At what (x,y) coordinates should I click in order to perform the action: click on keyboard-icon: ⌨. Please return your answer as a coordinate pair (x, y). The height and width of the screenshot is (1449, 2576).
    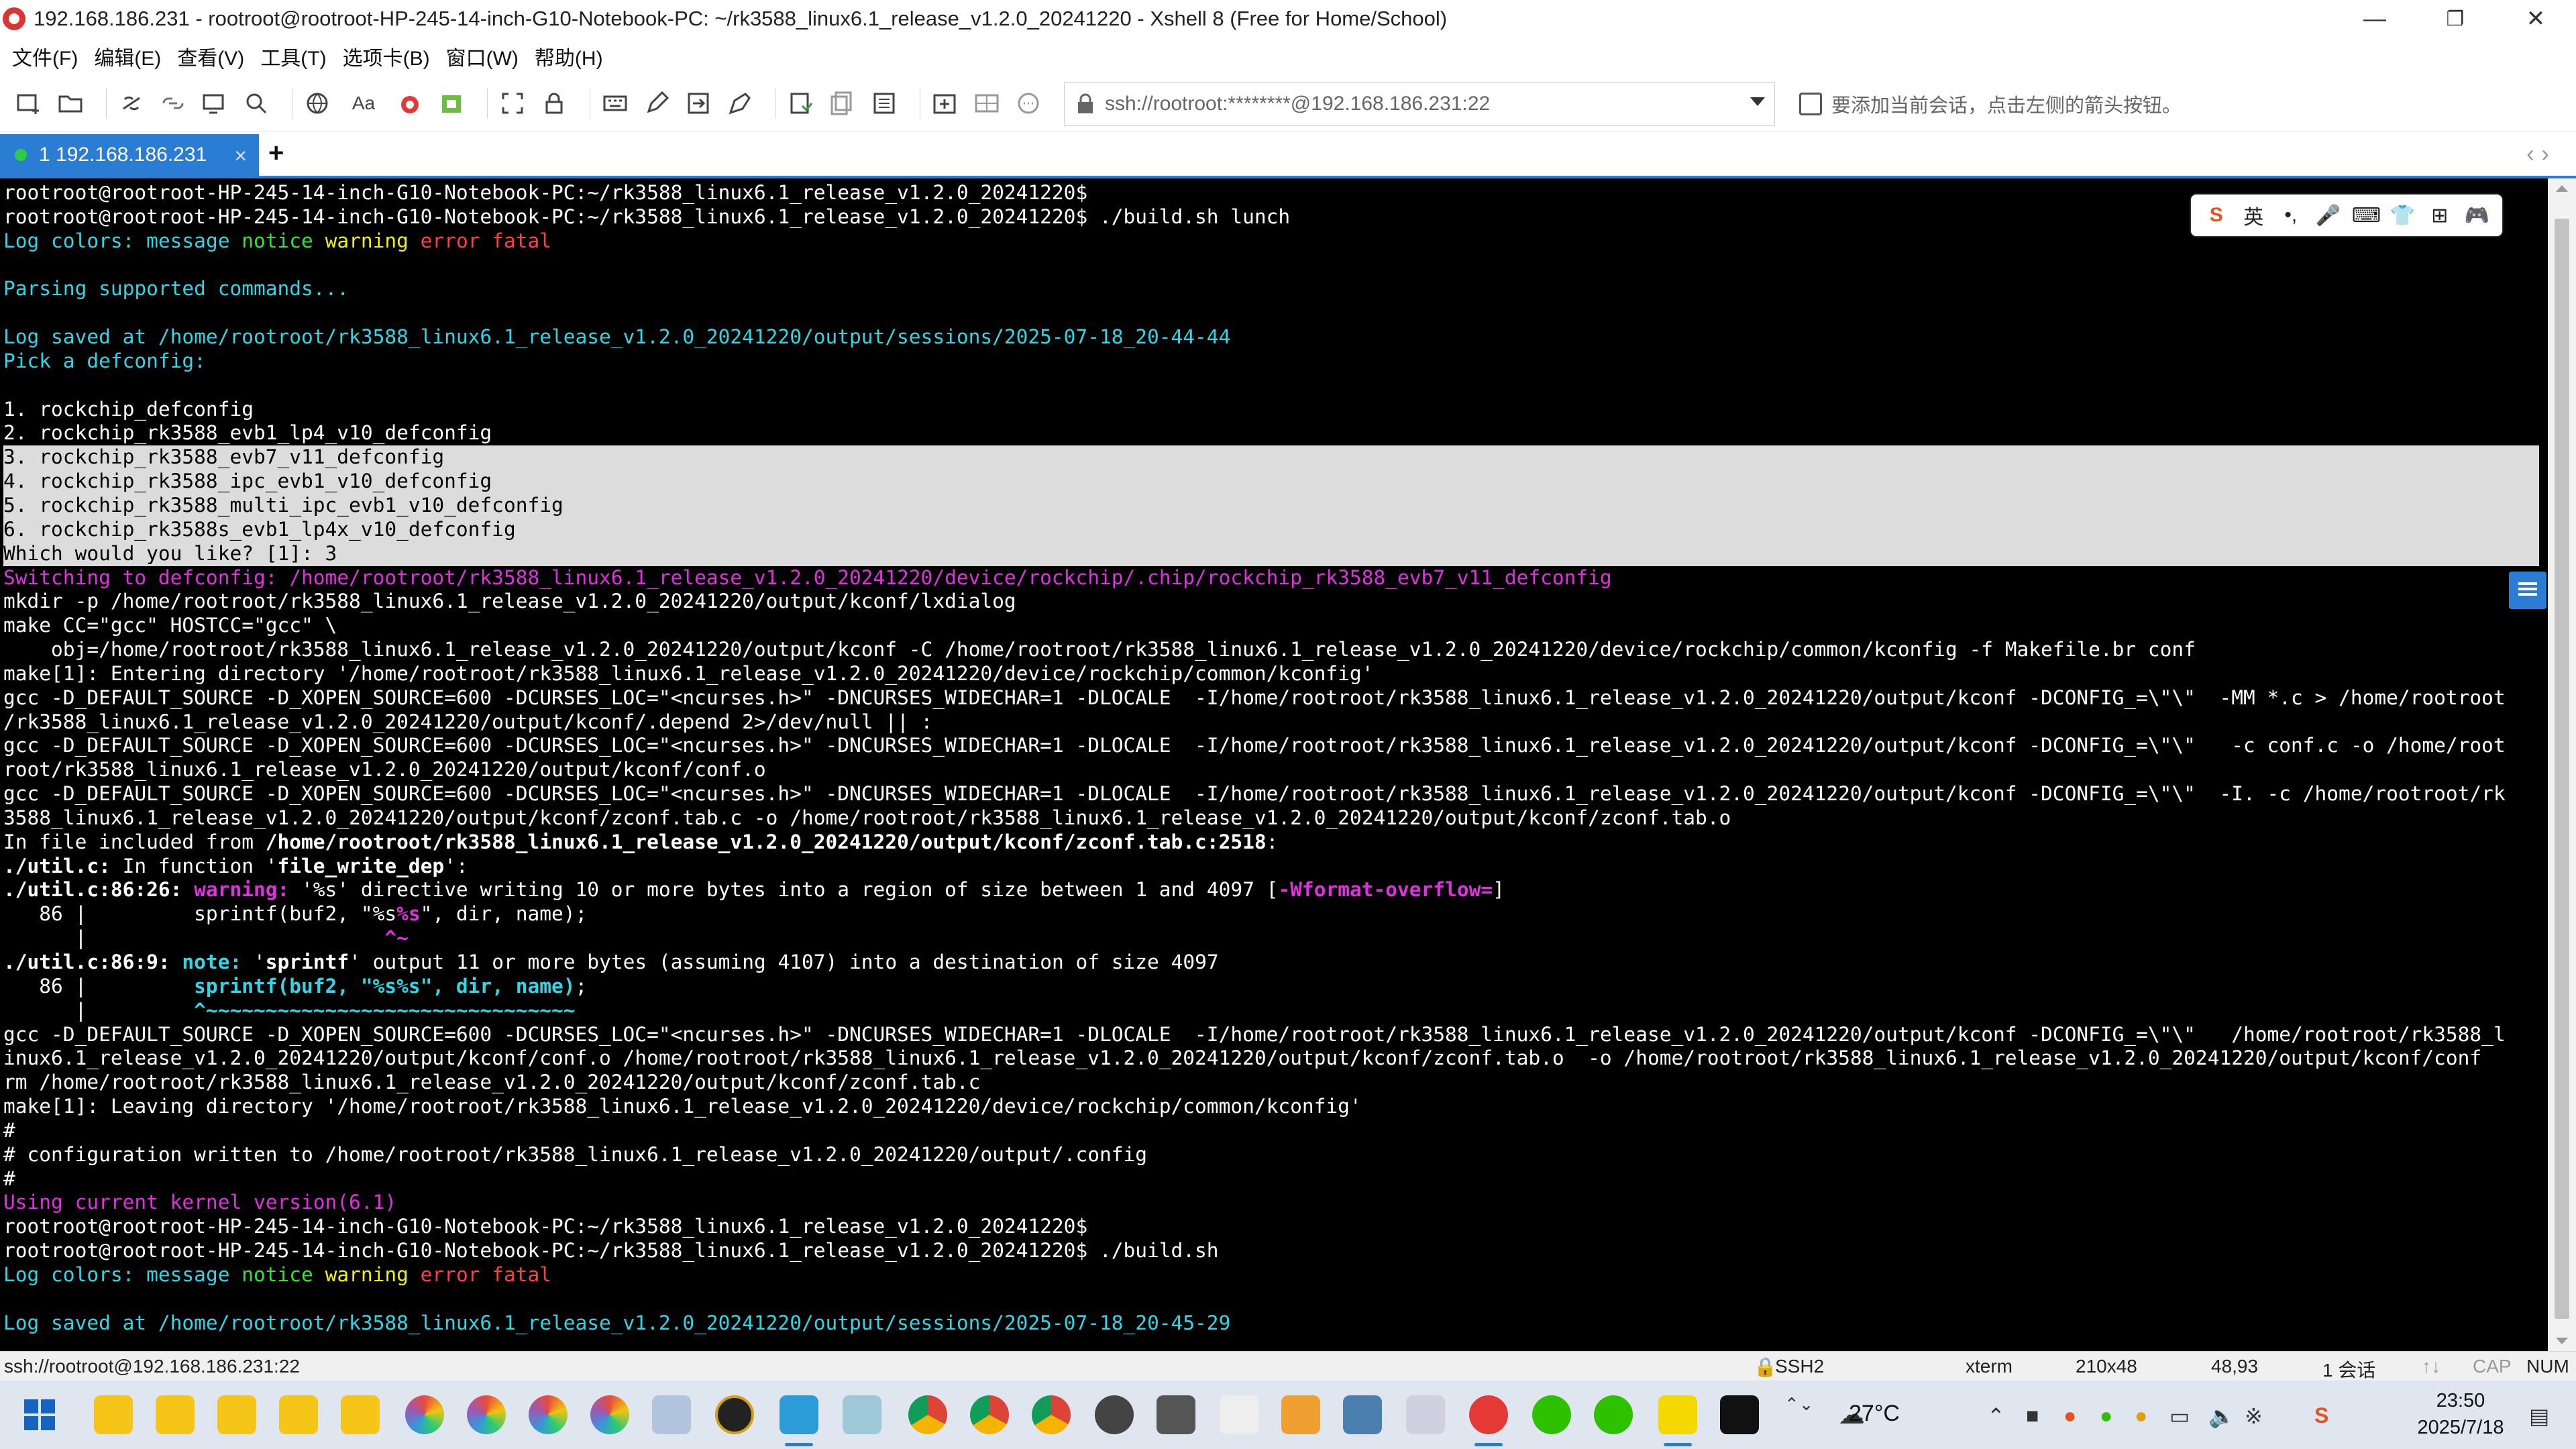
    Looking at the image, I should click on (2366, 215).